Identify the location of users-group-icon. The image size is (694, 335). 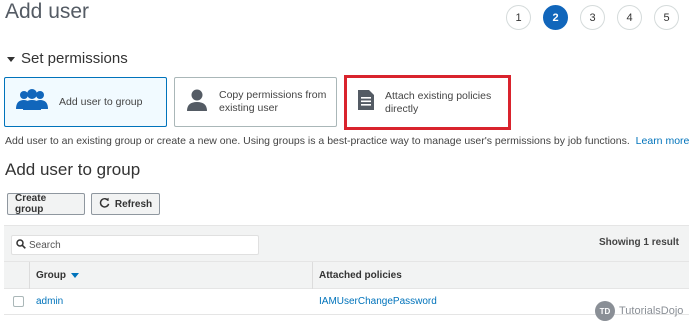
(32, 102).